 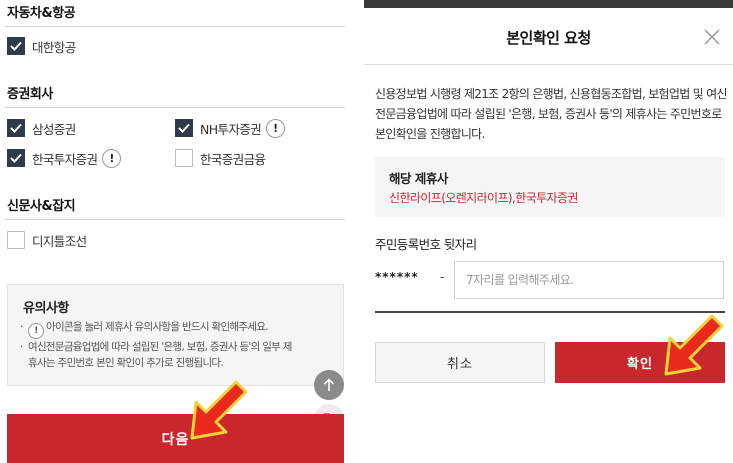 What do you see at coordinates (54, 47) in the screenshot?
I see `checkbox-label: 대한항공` at bounding box center [54, 47].